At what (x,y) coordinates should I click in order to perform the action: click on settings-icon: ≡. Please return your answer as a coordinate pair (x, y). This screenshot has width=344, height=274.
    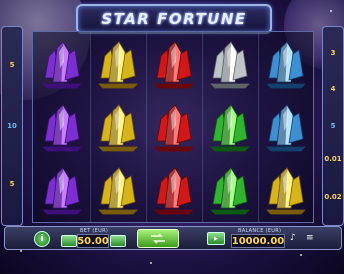
    Looking at the image, I should click on (310, 238).